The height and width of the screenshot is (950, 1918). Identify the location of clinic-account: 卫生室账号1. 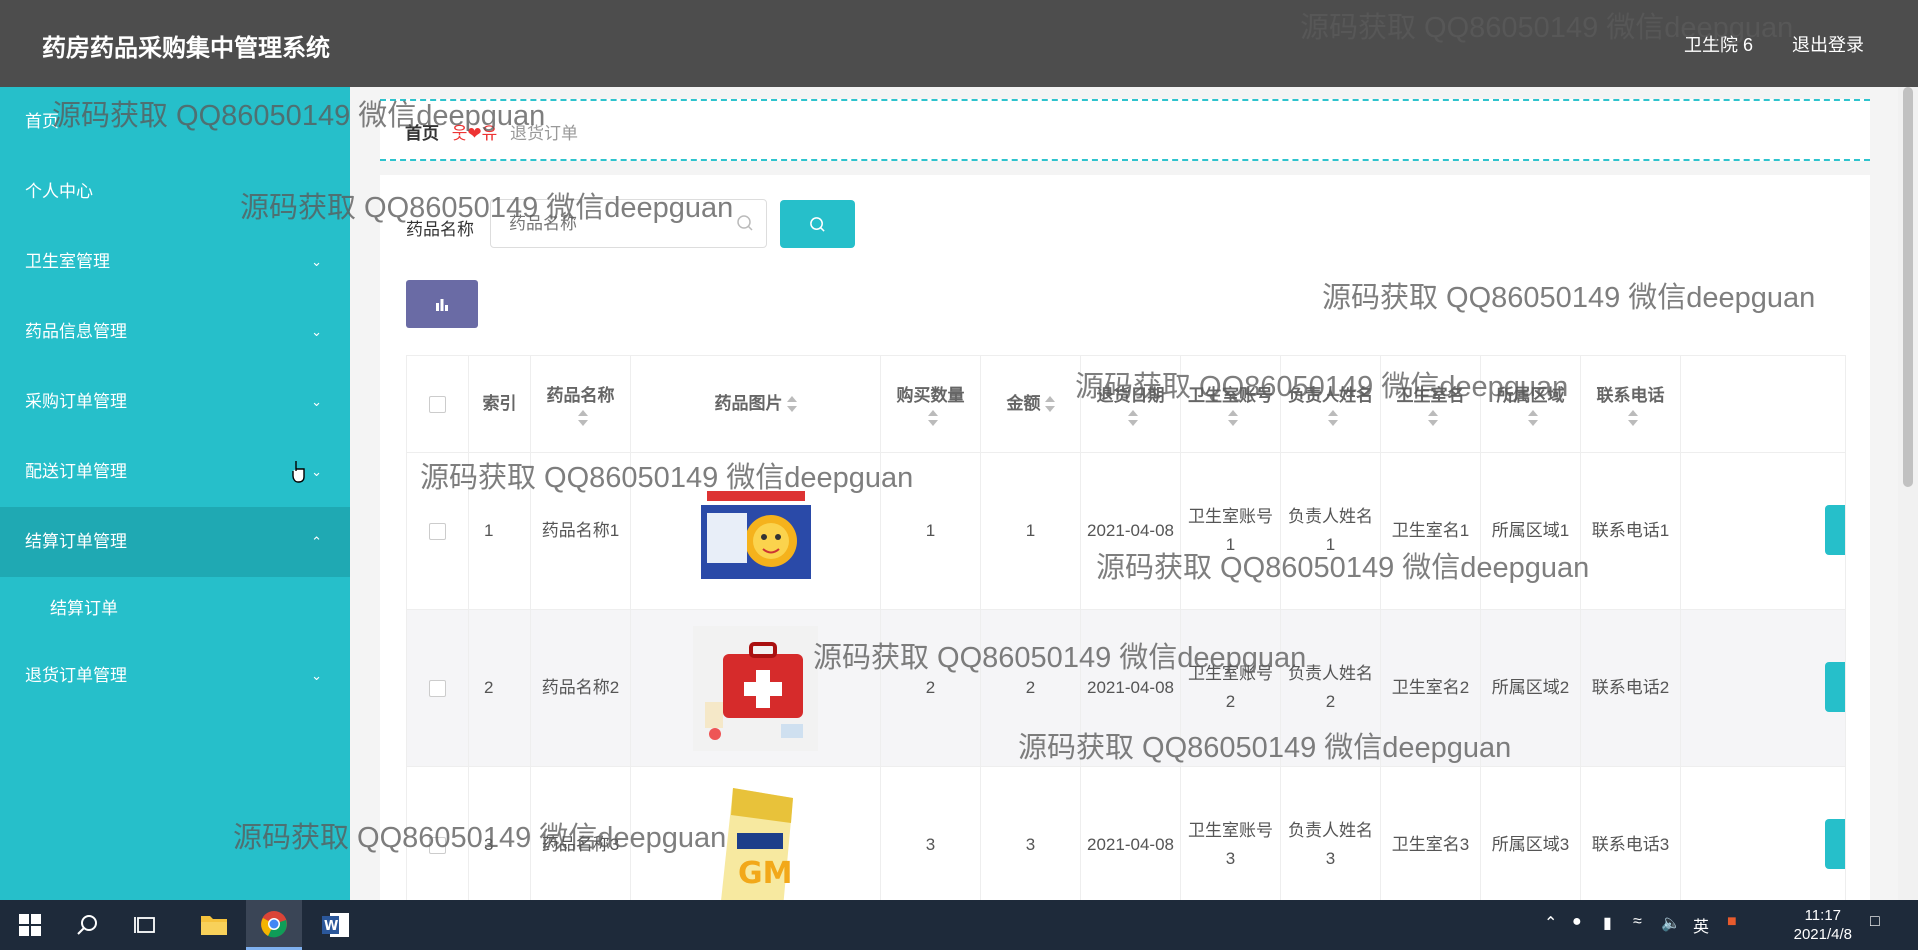
(1231, 531).